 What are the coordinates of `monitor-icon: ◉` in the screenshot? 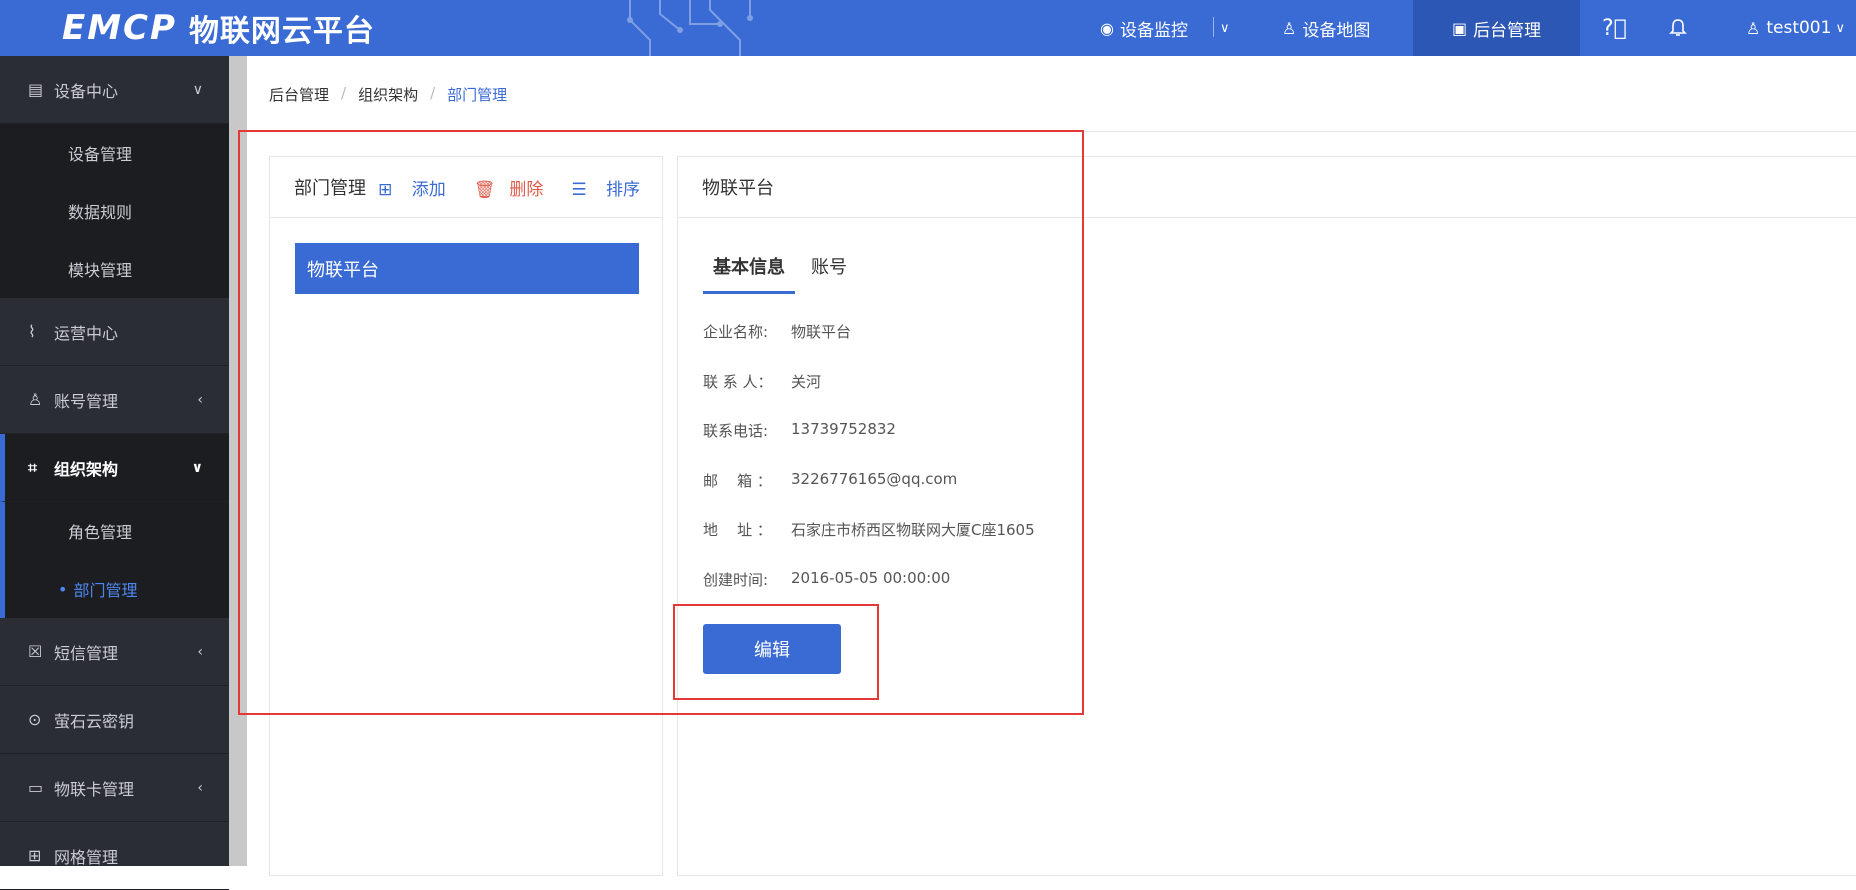 It's located at (1107, 28).